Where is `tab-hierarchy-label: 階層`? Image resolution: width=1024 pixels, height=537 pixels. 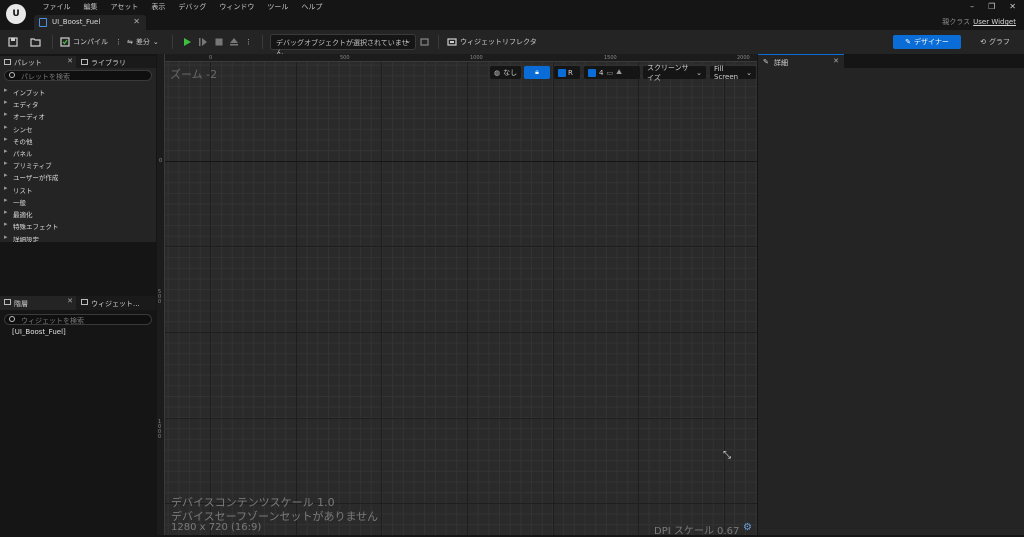 tab-hierarchy-label: 階層 is located at coordinates (21, 304).